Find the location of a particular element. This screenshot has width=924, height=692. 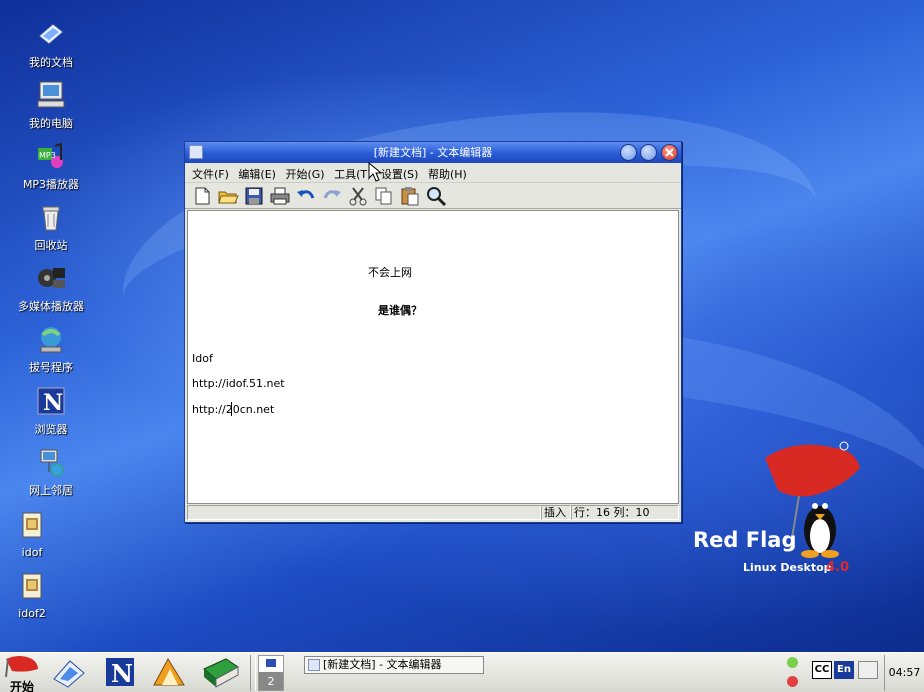

desktop-icon-media-player: 多媒体播放器 is located at coordinates (51, 288).